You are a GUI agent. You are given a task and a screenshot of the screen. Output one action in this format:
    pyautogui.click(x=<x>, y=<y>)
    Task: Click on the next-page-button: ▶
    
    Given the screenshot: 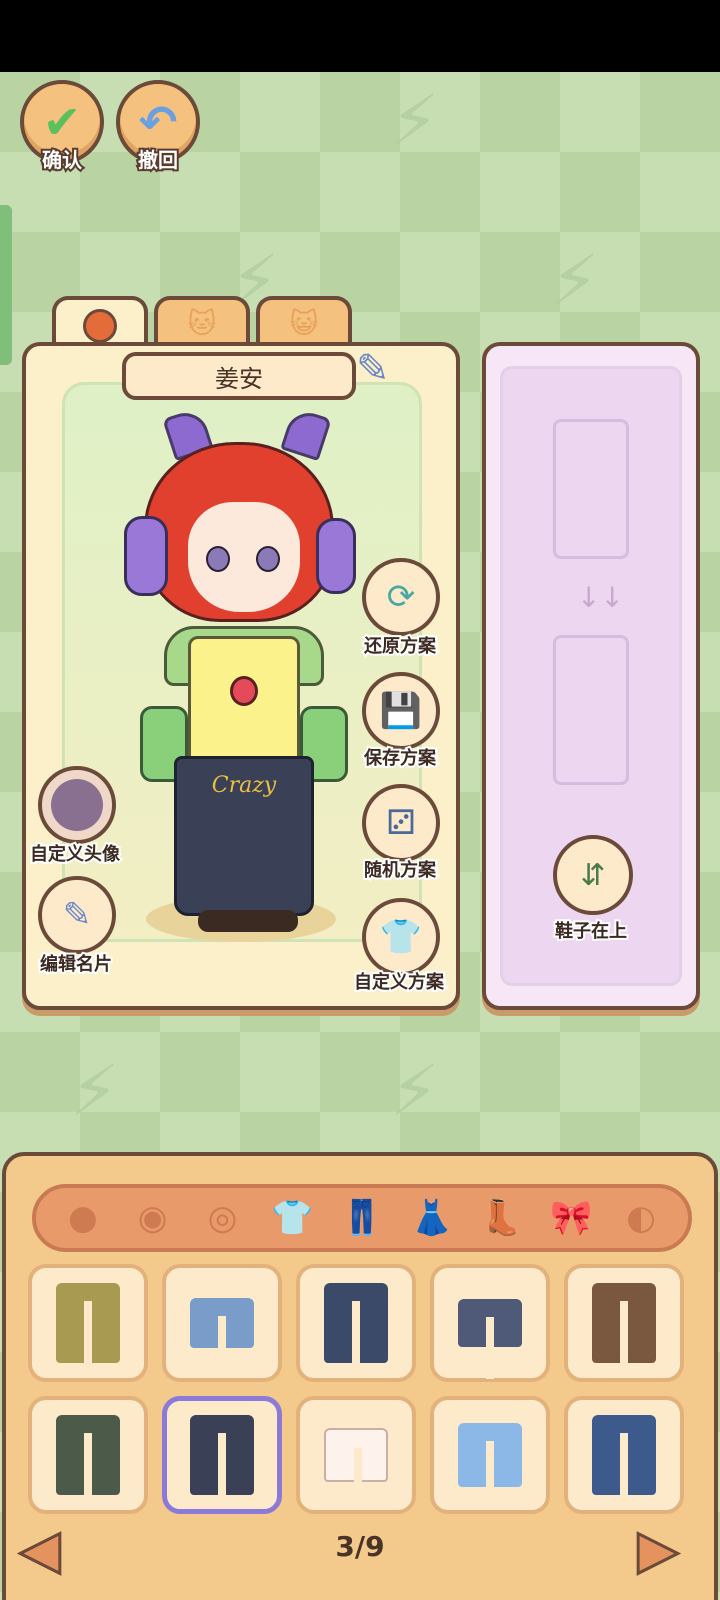 What is the action you would take?
    pyautogui.click(x=658, y=1550)
    